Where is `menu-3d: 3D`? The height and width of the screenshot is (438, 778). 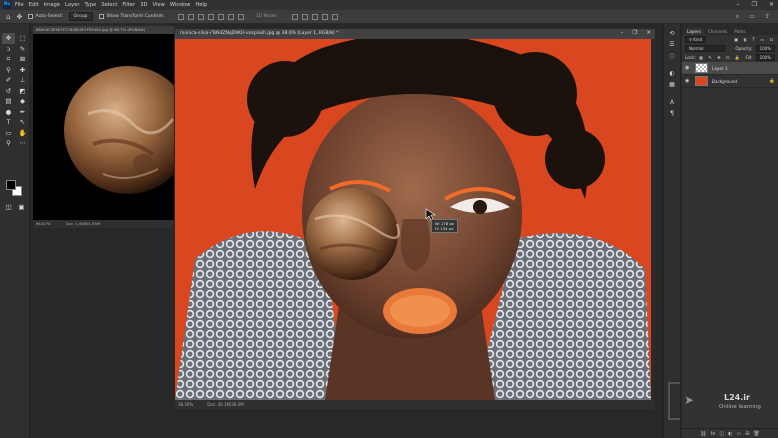 menu-3d: 3D is located at coordinates (143, 5).